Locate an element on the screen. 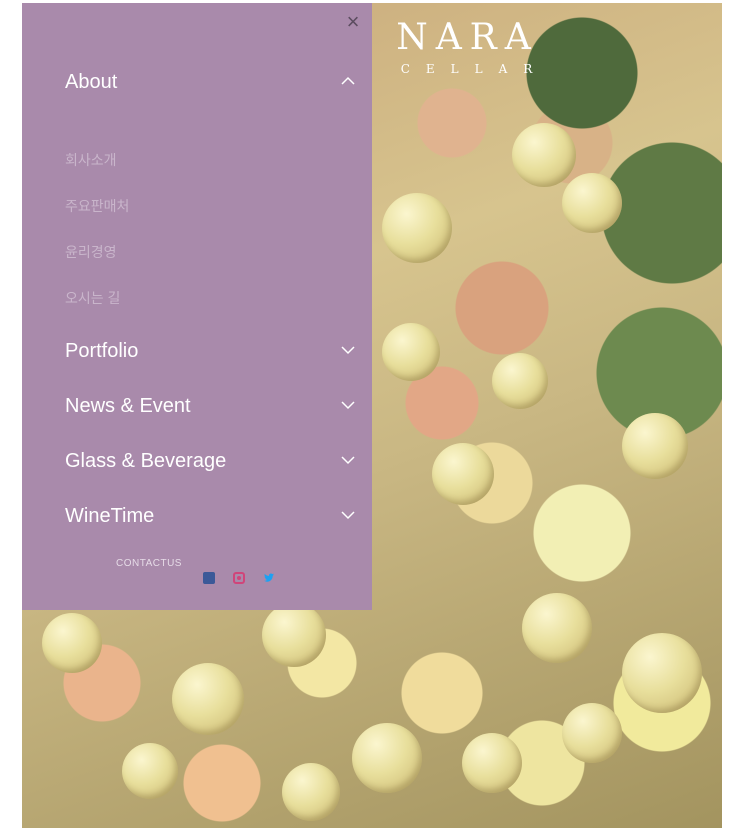 Image resolution: width=730 pixels, height=828 pixels. logo-name: NARA is located at coordinates (467, 37).